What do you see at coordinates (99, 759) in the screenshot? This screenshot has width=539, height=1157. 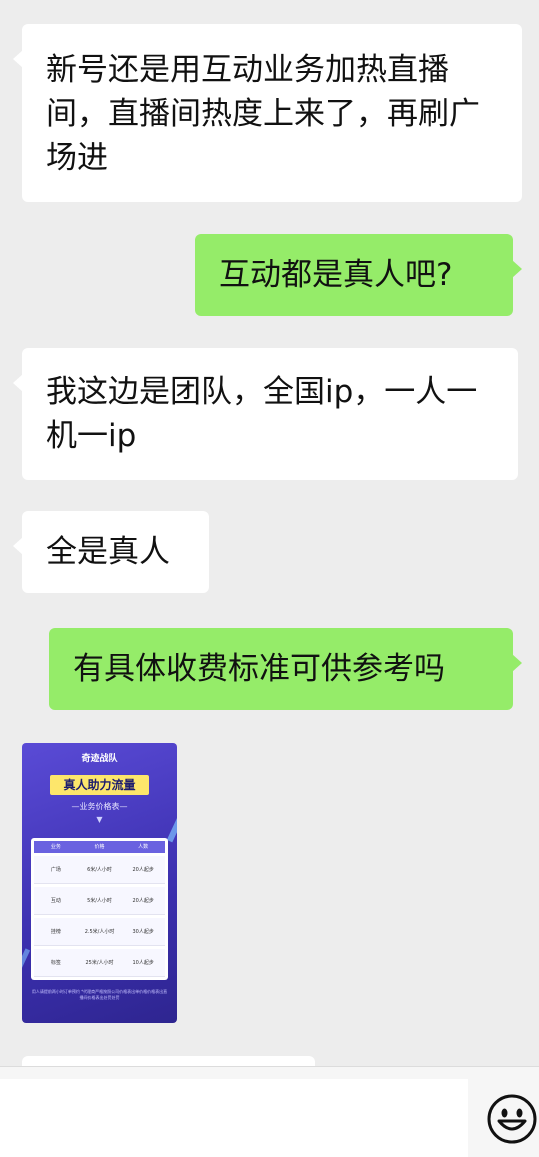 I see `card-brand: 奇迹战队` at bounding box center [99, 759].